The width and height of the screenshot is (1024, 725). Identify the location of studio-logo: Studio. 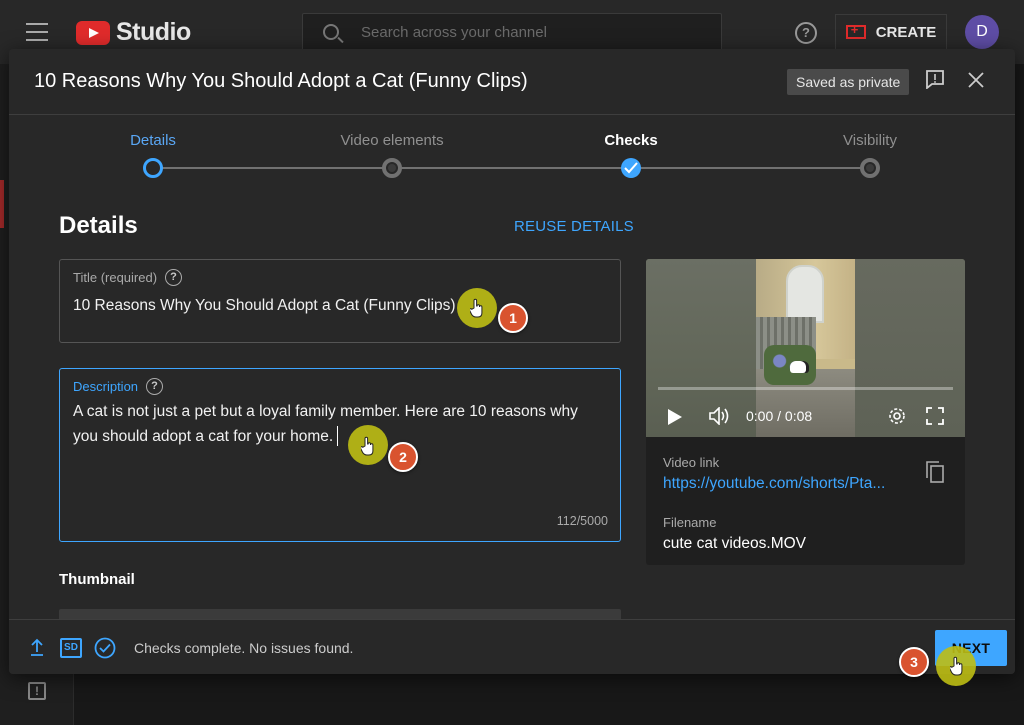
(133, 32).